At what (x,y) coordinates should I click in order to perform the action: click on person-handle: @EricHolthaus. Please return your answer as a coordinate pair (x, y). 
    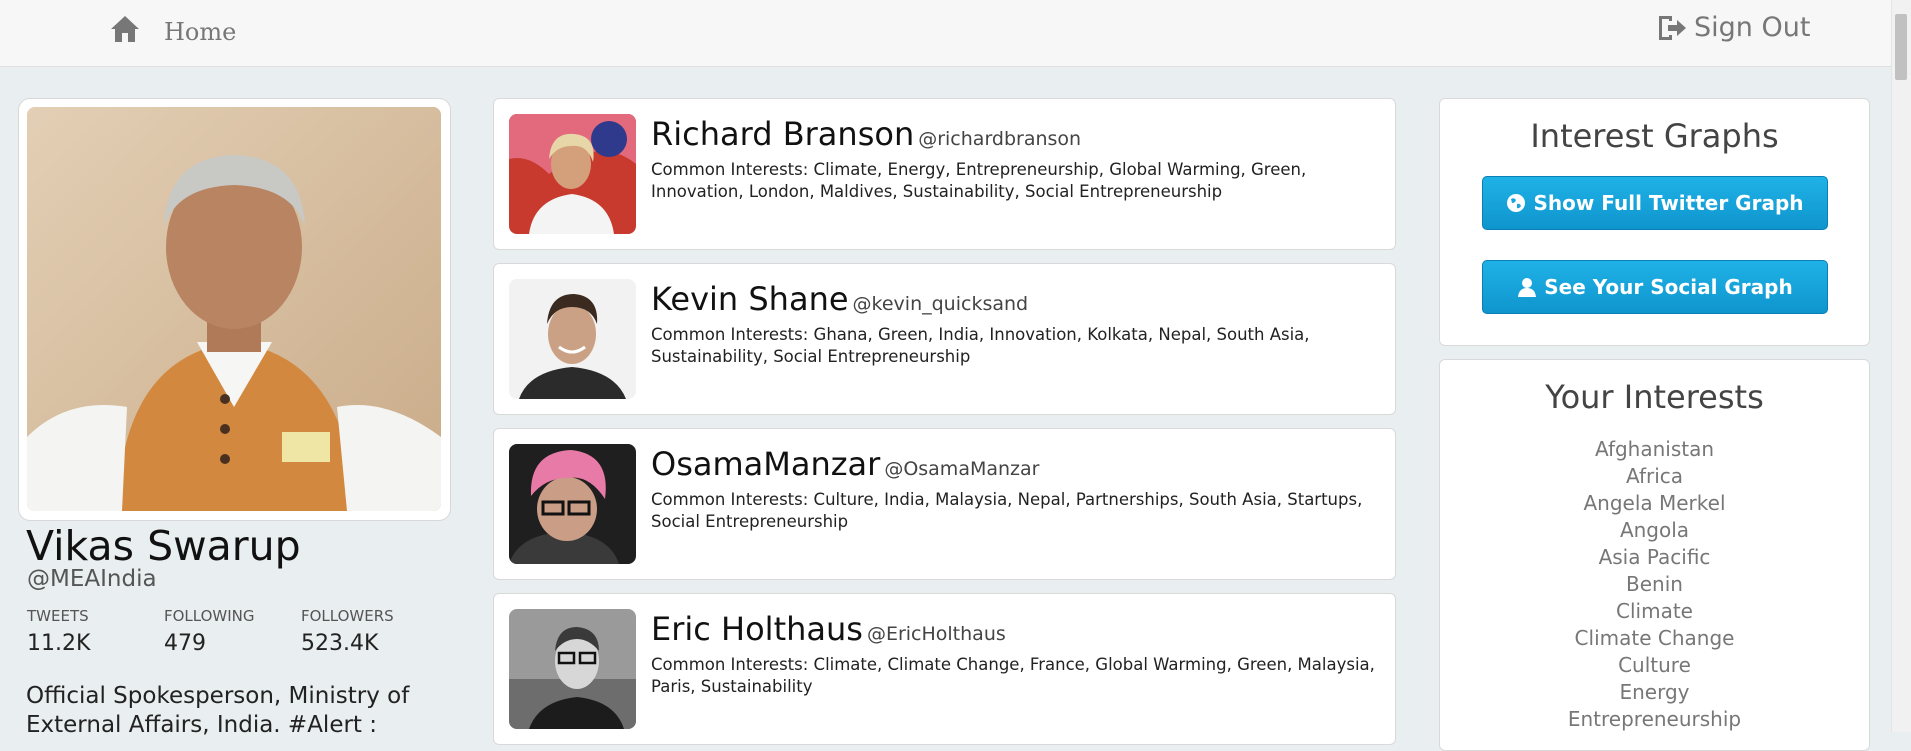
    Looking at the image, I should click on (936, 634).